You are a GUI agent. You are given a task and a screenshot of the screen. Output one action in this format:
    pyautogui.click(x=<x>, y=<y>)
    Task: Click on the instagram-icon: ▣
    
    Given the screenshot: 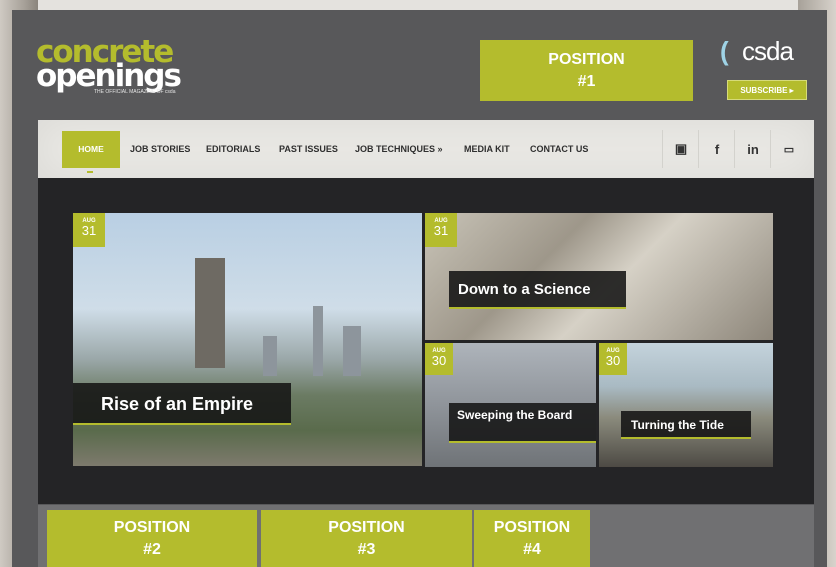 What is the action you would take?
    pyautogui.click(x=680, y=149)
    